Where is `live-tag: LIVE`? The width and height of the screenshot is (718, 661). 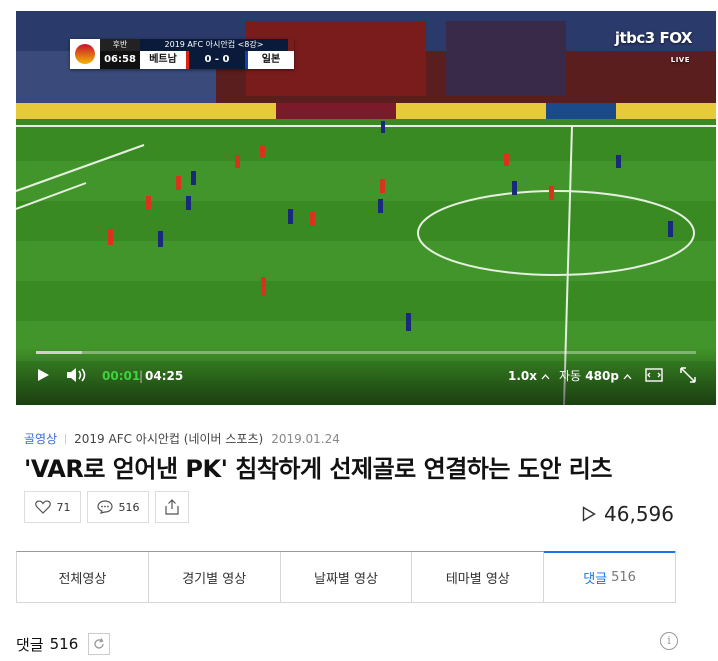
live-tag: LIVE is located at coordinates (680, 60).